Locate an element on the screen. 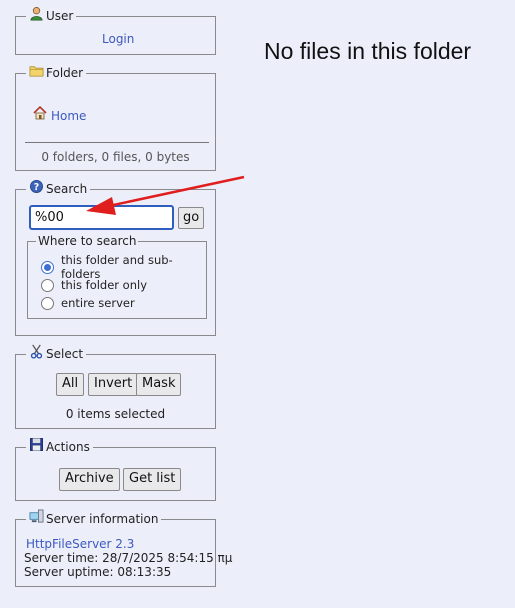  actions-panel: Actions Archive Get list is located at coordinates (115, 469).